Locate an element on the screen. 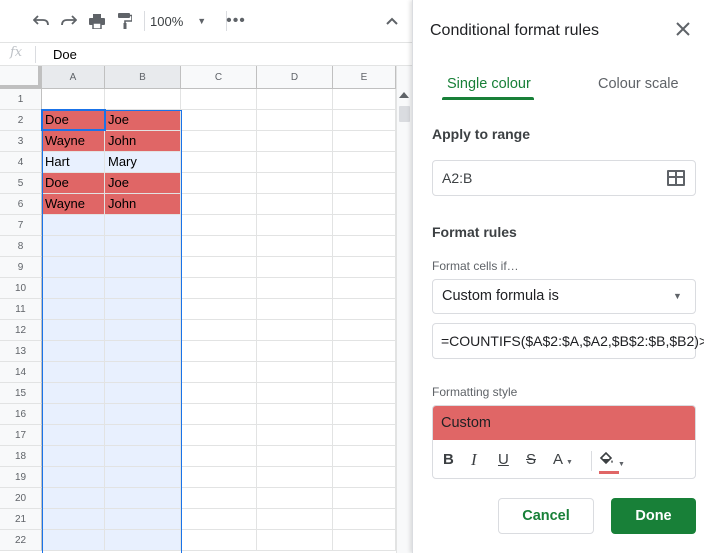  cell-a15 is located at coordinates (73, 393).